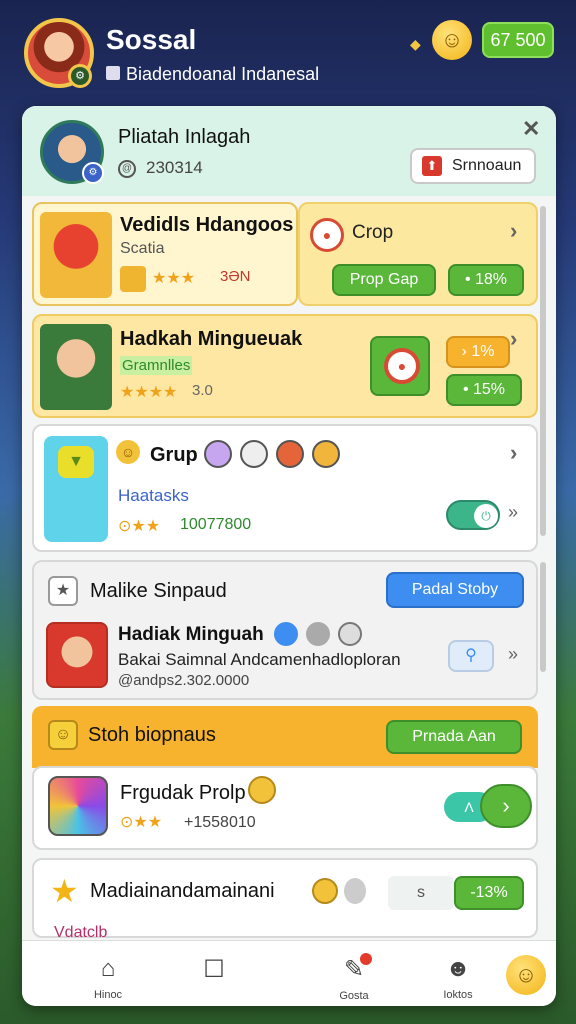 The width and height of the screenshot is (576, 1024). Describe the element at coordinates (354, 969) in the screenshot. I see `edit-icon: ✎` at that location.